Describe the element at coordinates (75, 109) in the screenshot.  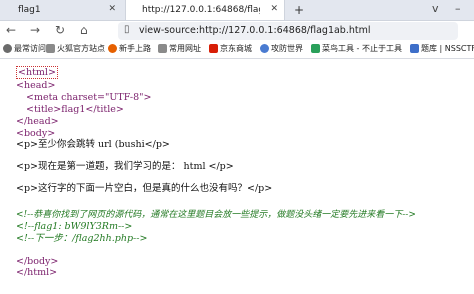
I see `source-line: <title>flag1</title>` at that location.